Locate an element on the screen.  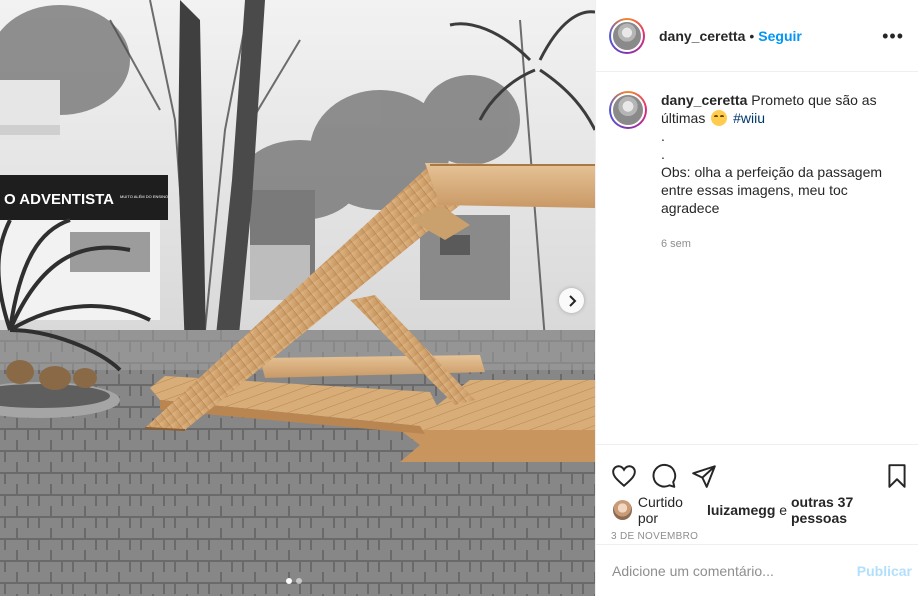
carousel-dot is located at coordinates (299, 581).